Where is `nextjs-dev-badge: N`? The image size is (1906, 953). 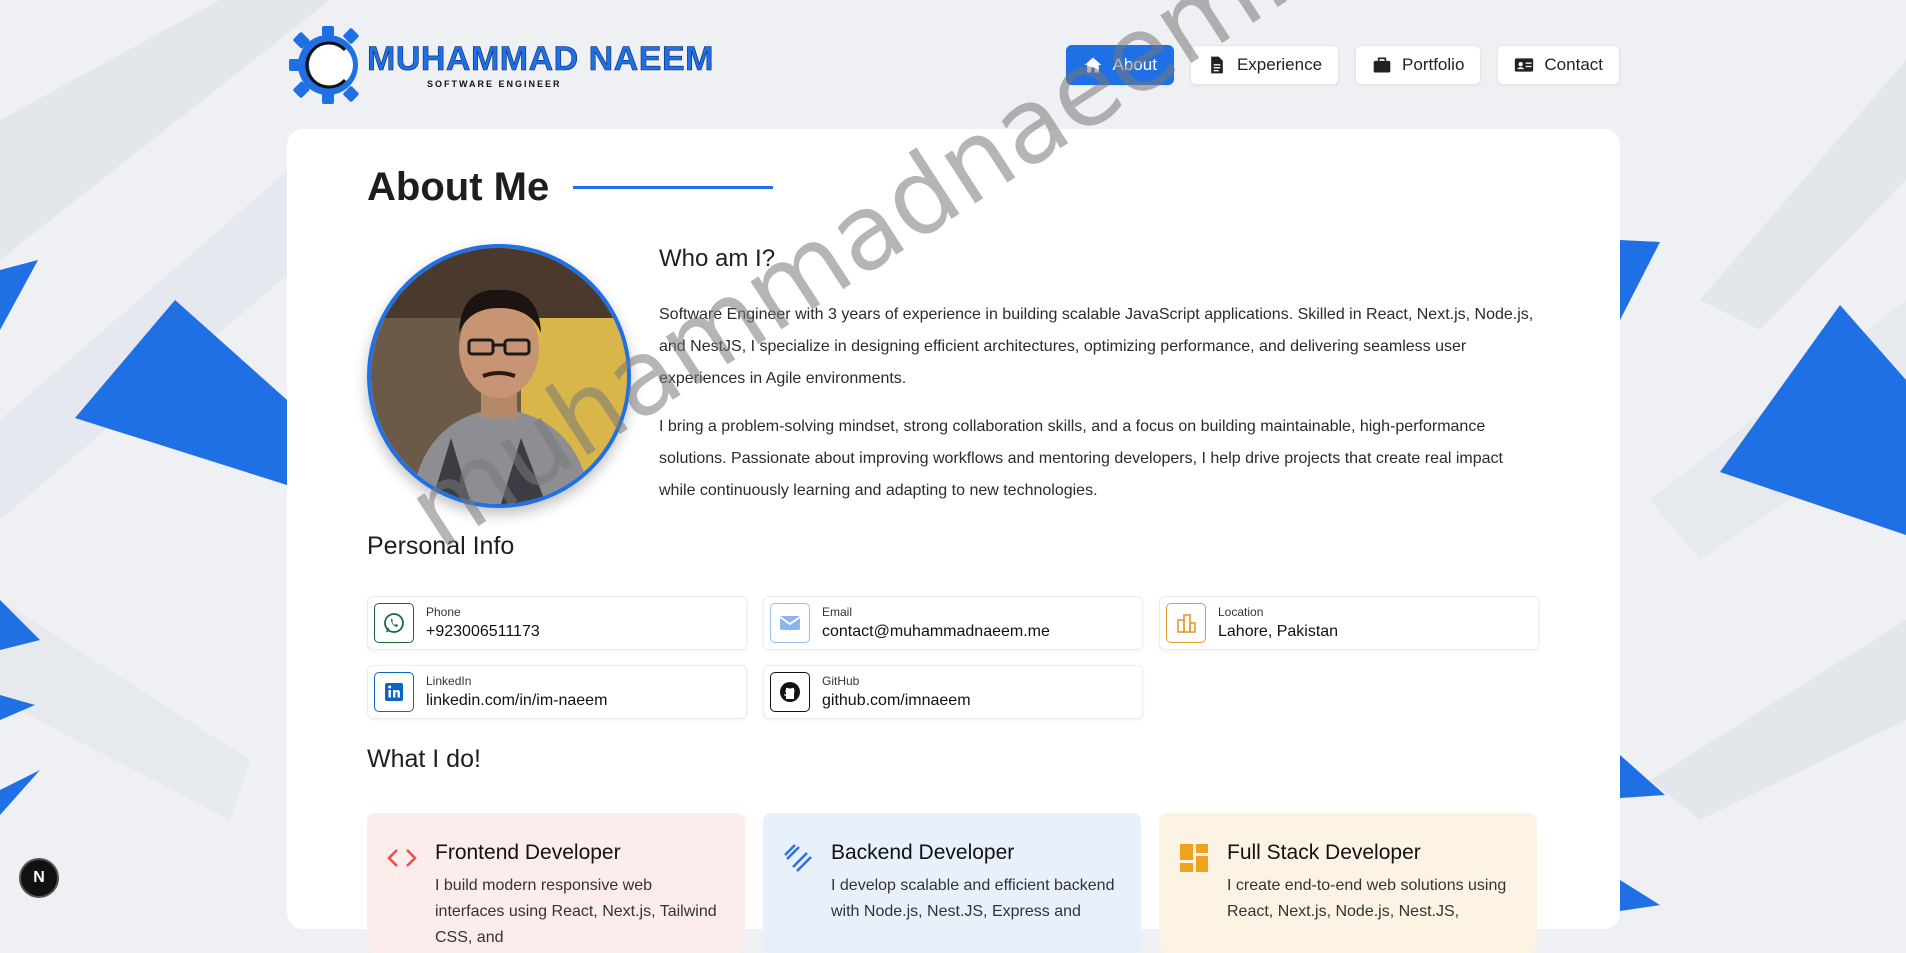
nextjs-dev-badge: N is located at coordinates (39, 878).